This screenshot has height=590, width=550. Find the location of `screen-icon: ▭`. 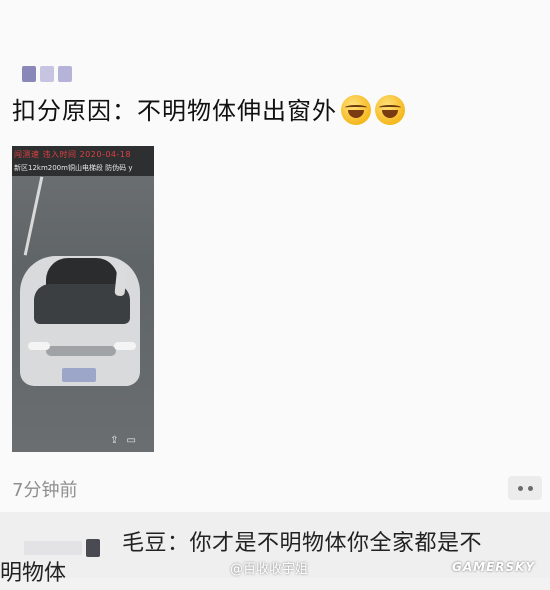

screen-icon: ▭ is located at coordinates (131, 440).